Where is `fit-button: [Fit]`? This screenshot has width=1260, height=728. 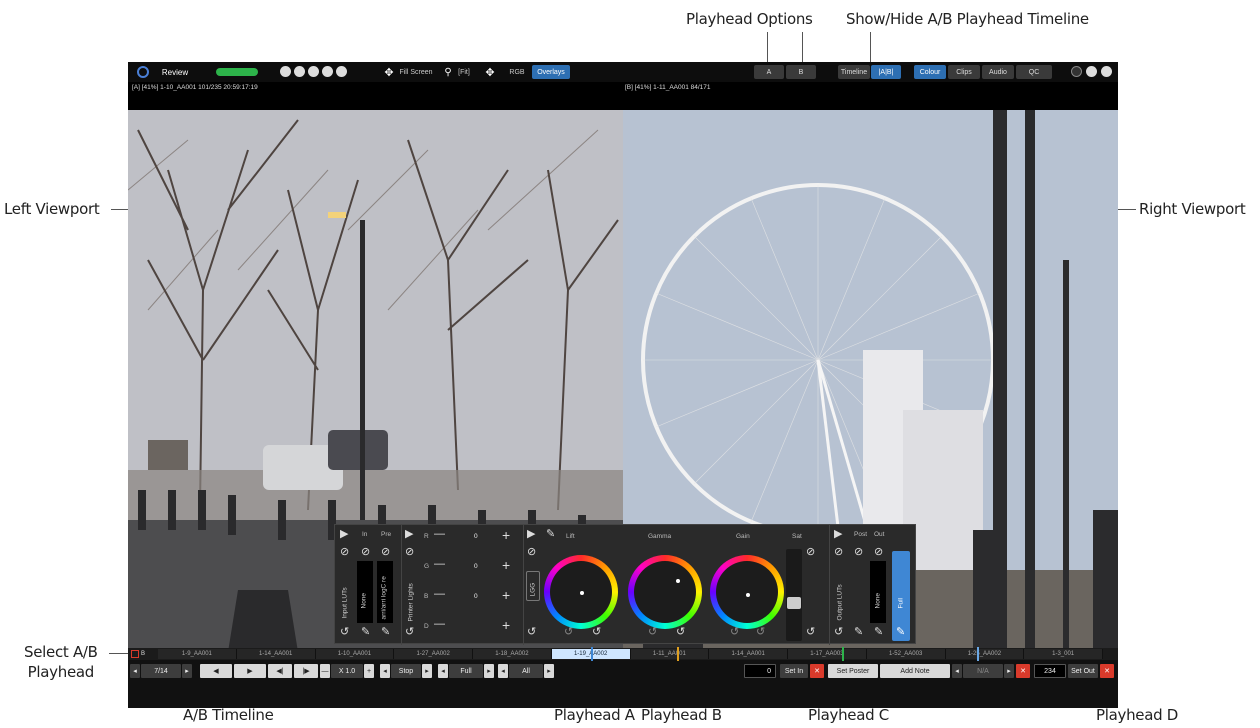
fit-button: [Fit] is located at coordinates (464, 72).